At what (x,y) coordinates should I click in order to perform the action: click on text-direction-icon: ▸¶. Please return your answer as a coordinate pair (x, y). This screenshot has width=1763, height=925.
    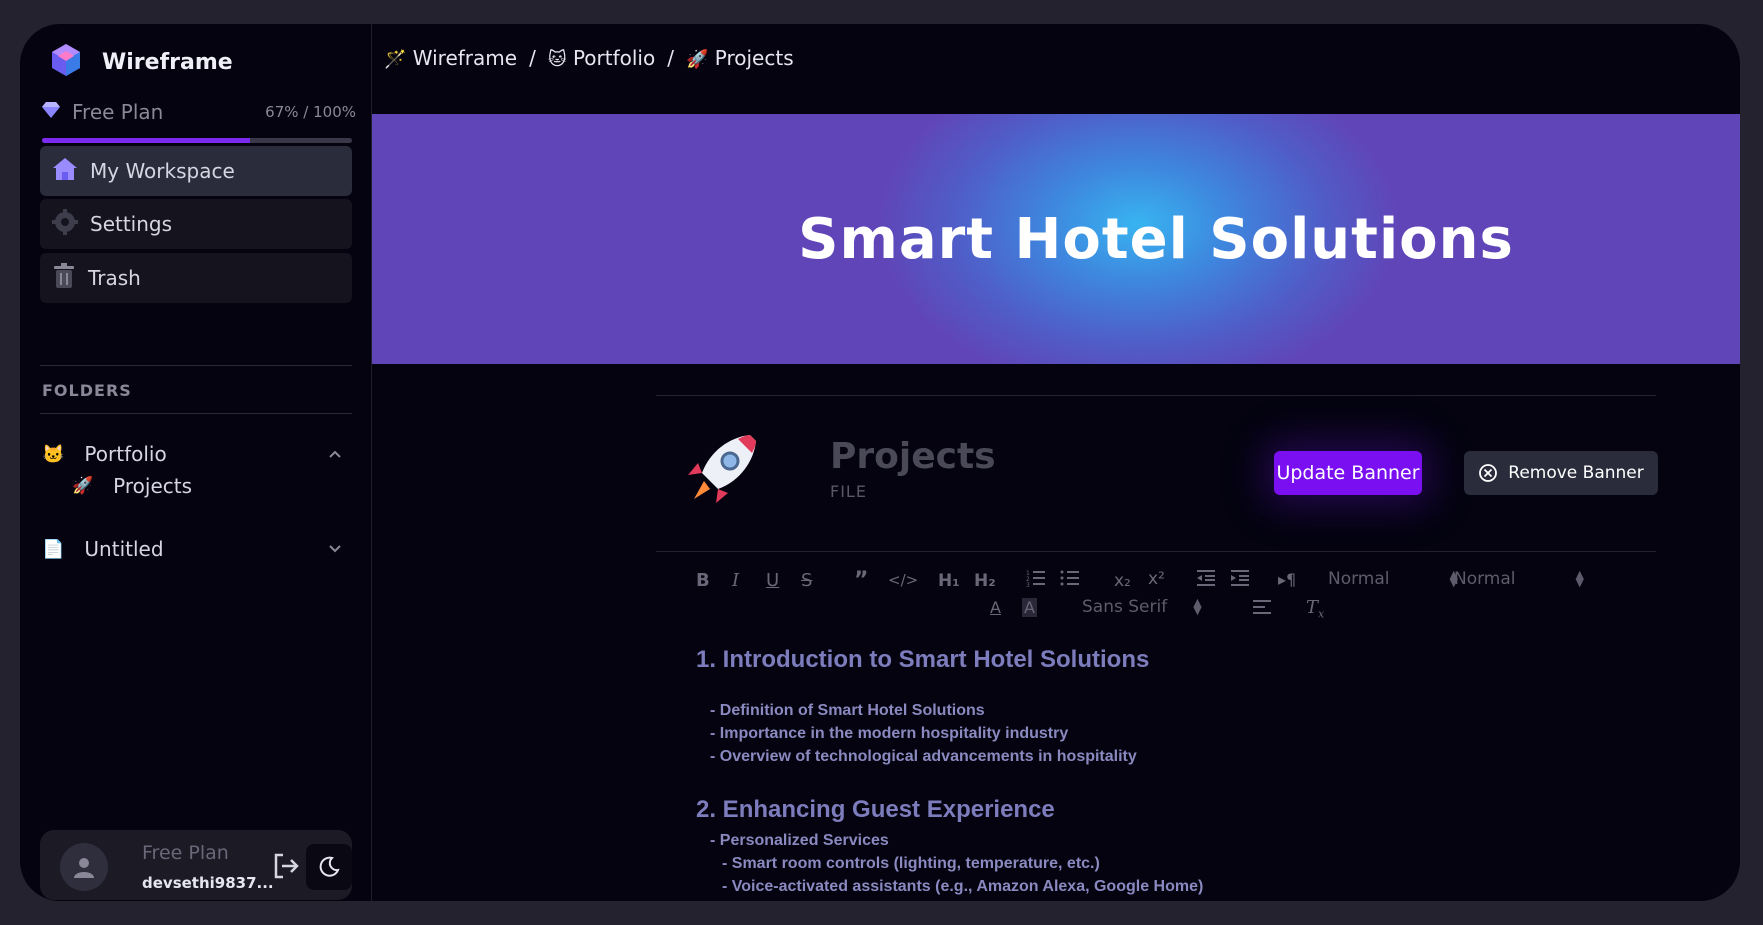
    Looking at the image, I should click on (1287, 579).